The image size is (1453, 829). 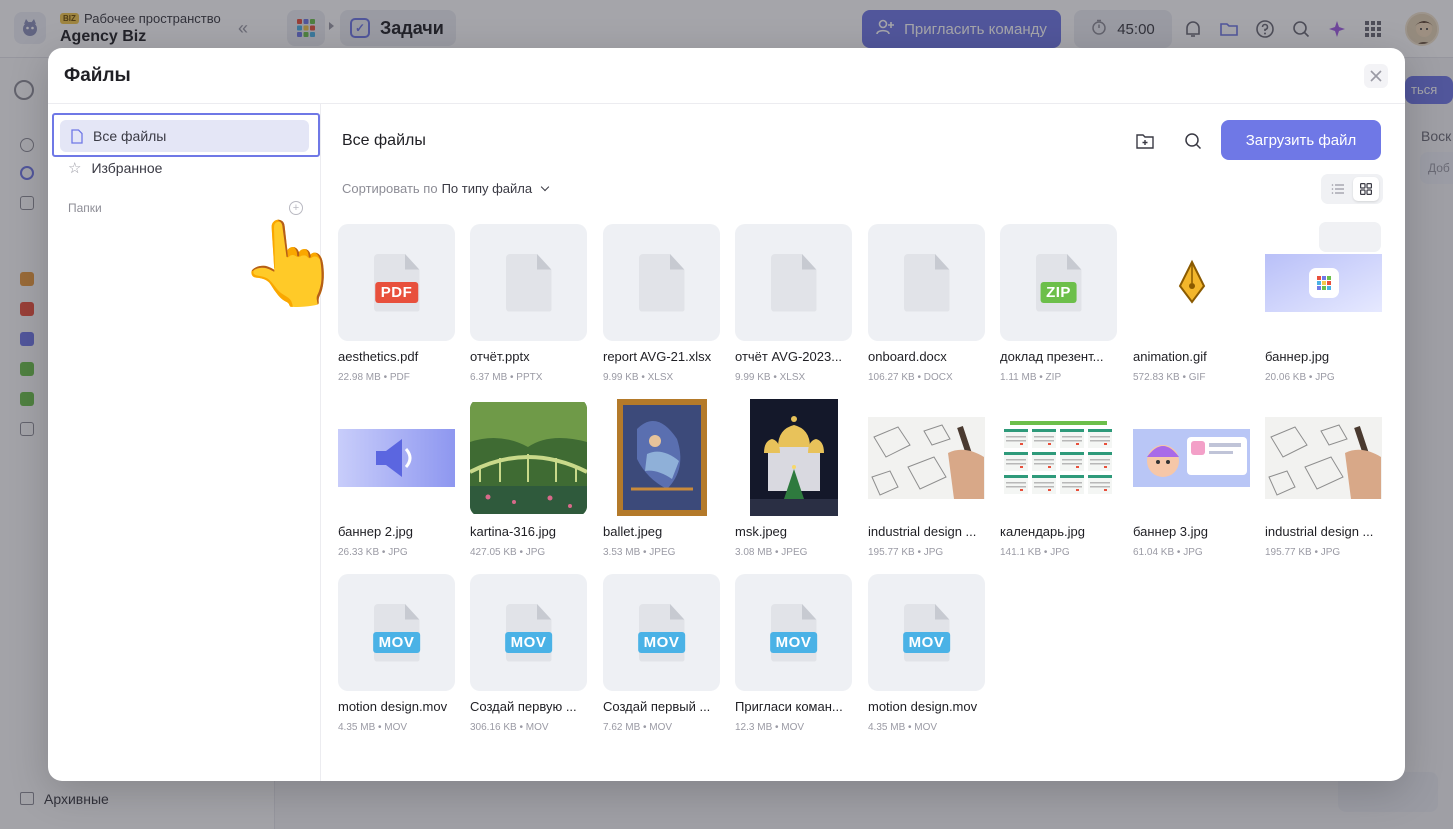 What do you see at coordinates (396, 292) in the screenshot?
I see `file-type-badge: PDF` at bounding box center [396, 292].